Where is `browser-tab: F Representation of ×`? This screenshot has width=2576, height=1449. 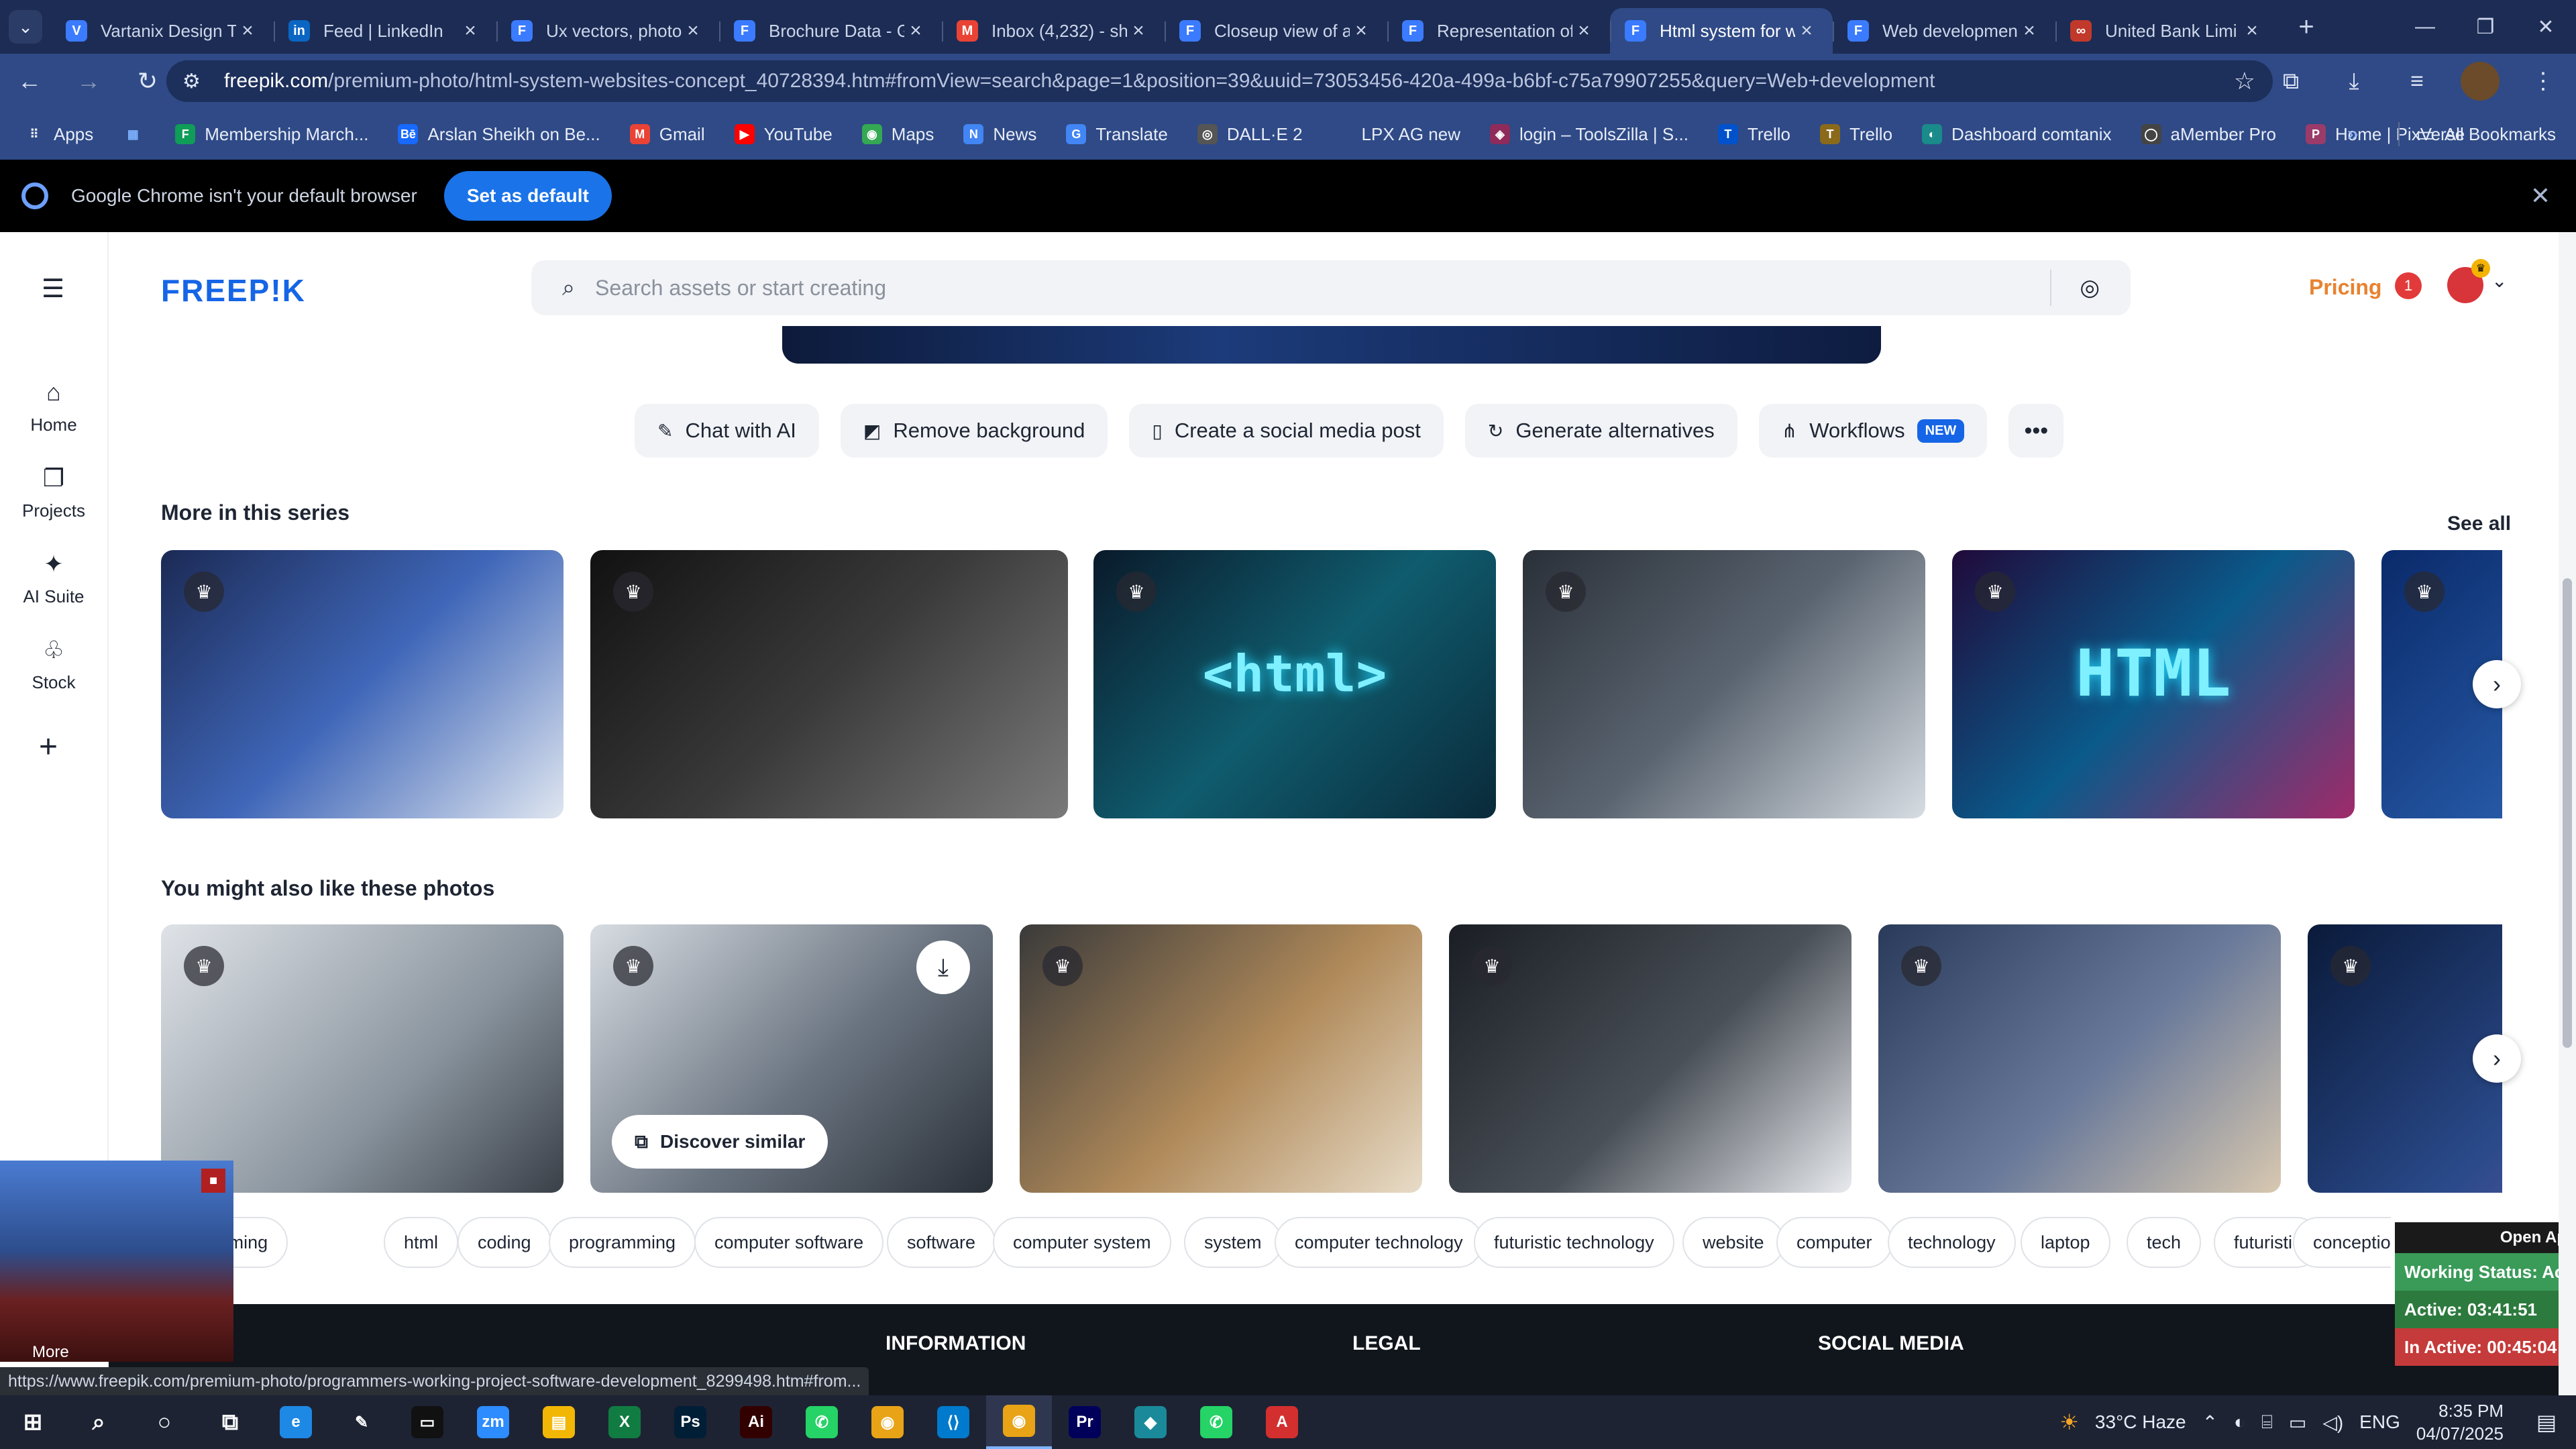 browser-tab: F Representation of × is located at coordinates (1498, 31).